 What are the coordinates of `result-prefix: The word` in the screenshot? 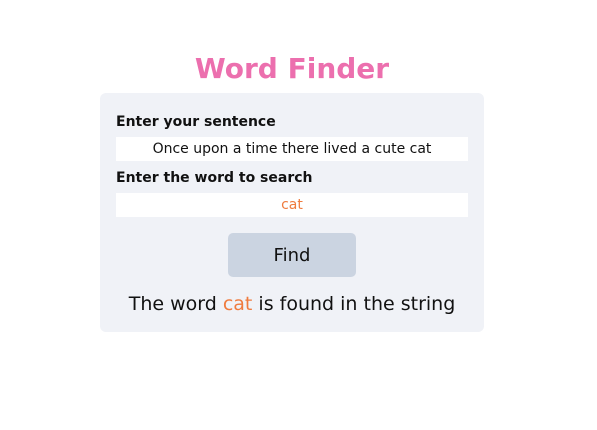 It's located at (175, 304).